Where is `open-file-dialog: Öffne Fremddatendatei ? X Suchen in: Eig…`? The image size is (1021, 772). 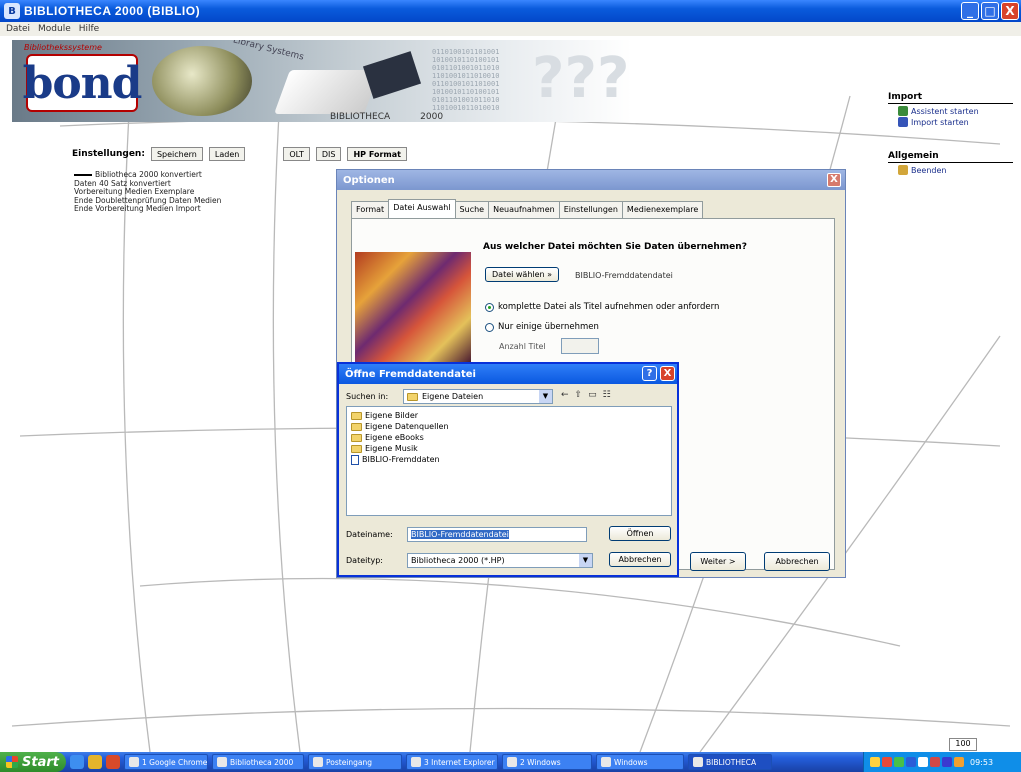
open-file-dialog: Öffne Fremddatendatei ? X Suchen in: Eig… is located at coordinates (508, 469).